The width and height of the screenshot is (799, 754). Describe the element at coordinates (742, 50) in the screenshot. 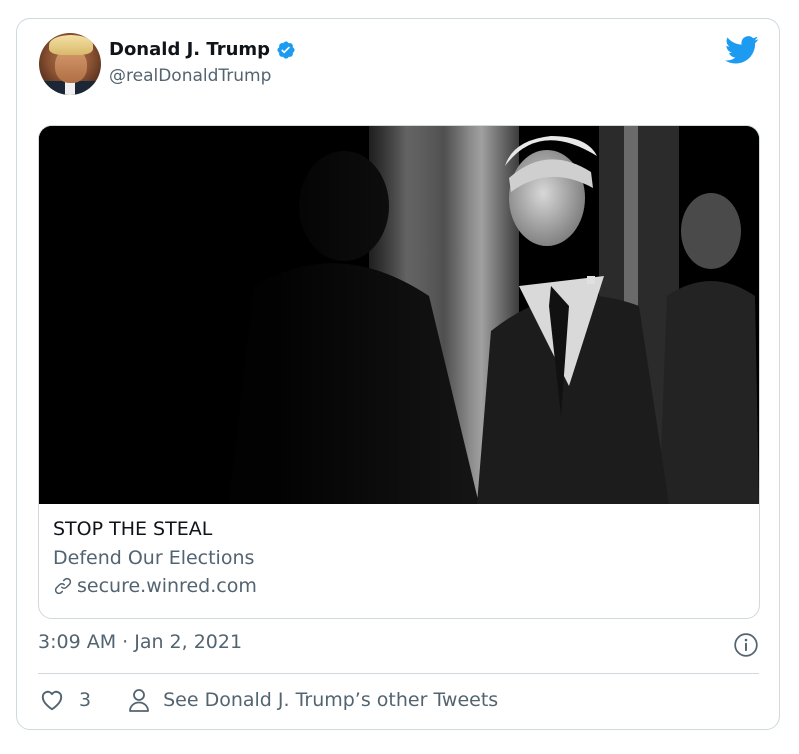

I see `twitter-bird-icon` at that location.